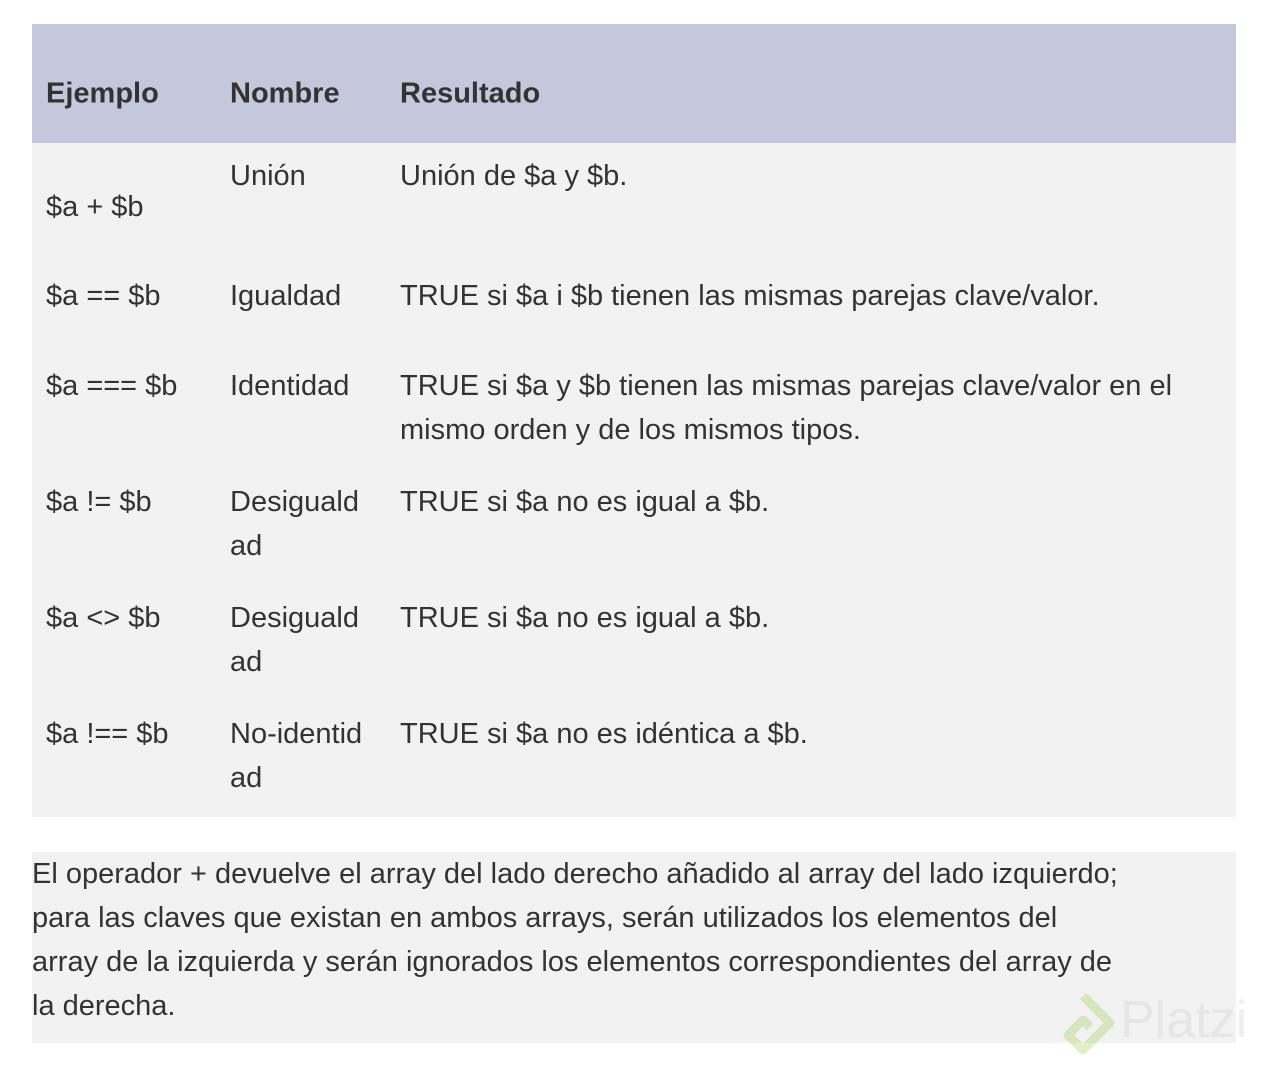 This screenshot has height=1072, width=1272. Describe the element at coordinates (107, 734) in the screenshot. I see `cell-example: $a !== $b` at that location.